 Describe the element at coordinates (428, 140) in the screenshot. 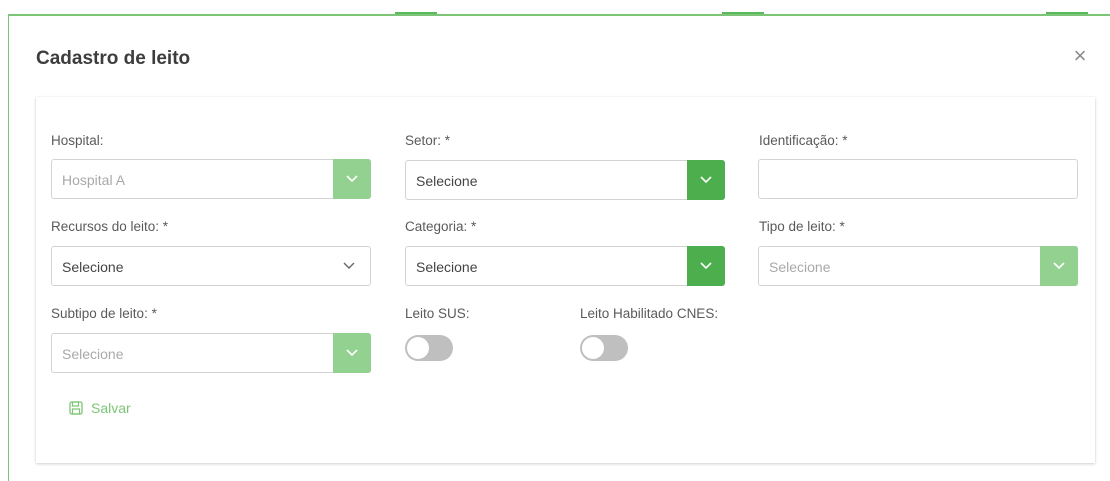

I see `setor-label: Setor: *` at that location.